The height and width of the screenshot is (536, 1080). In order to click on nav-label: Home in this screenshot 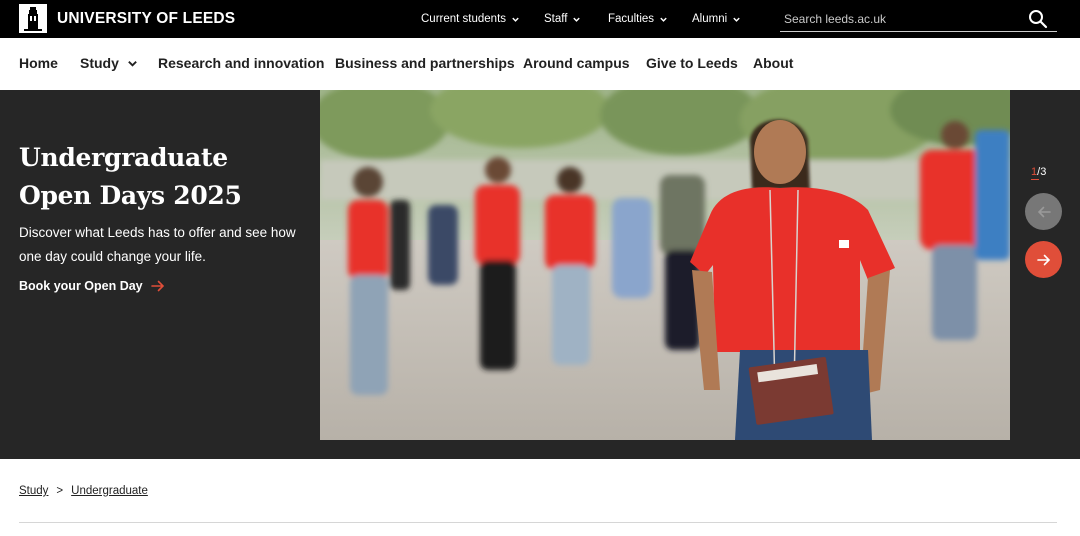, I will do `click(38, 63)`.